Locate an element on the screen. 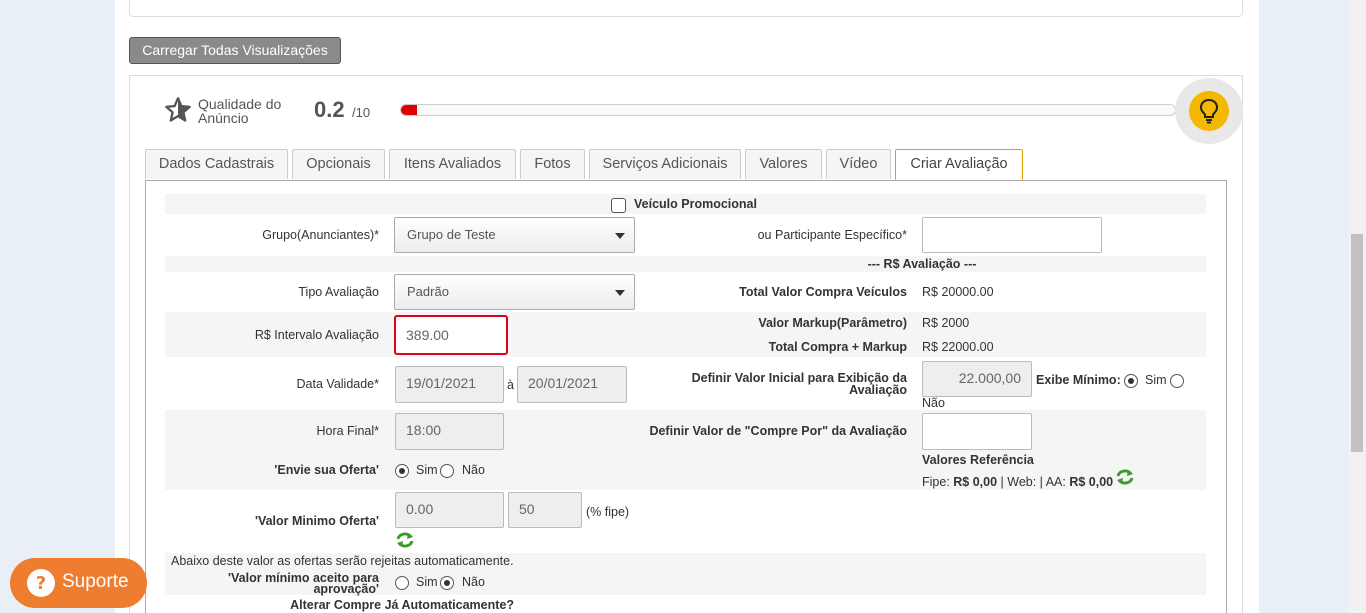 This screenshot has width=1366, height=613. type-select: Padrão is located at coordinates (514, 292).